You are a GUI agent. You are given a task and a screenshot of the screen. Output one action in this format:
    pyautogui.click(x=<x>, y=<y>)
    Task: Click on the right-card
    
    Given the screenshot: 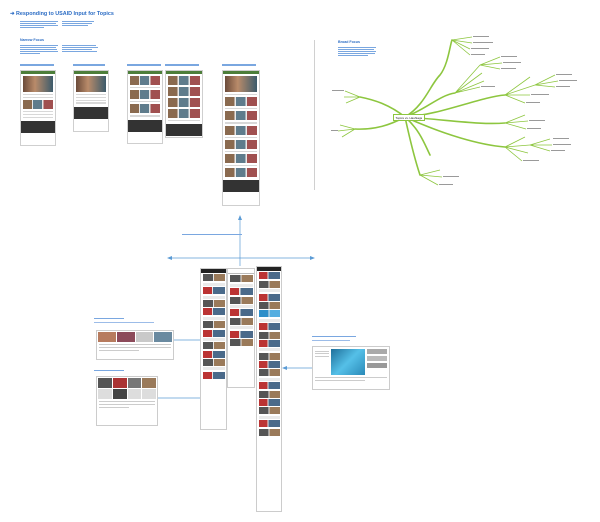 What is the action you would take?
    pyautogui.click(x=351, y=368)
    